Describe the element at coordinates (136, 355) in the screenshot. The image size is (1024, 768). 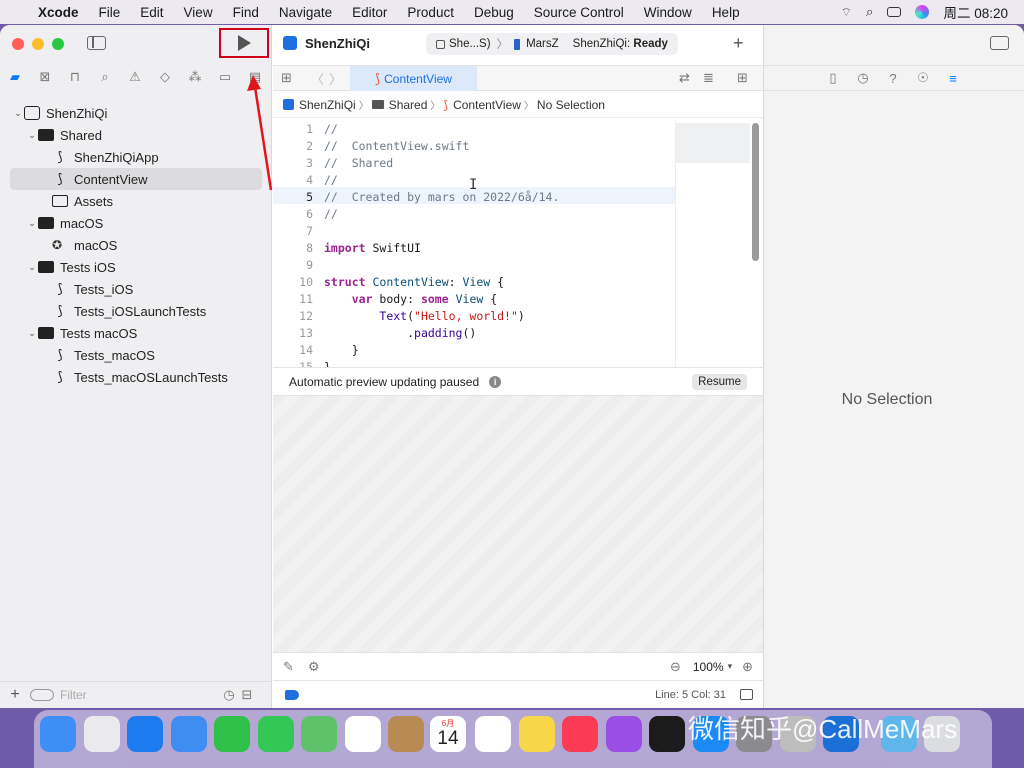
I see `tree-item-tests-macos: ⟆ Tests_macOS` at that location.